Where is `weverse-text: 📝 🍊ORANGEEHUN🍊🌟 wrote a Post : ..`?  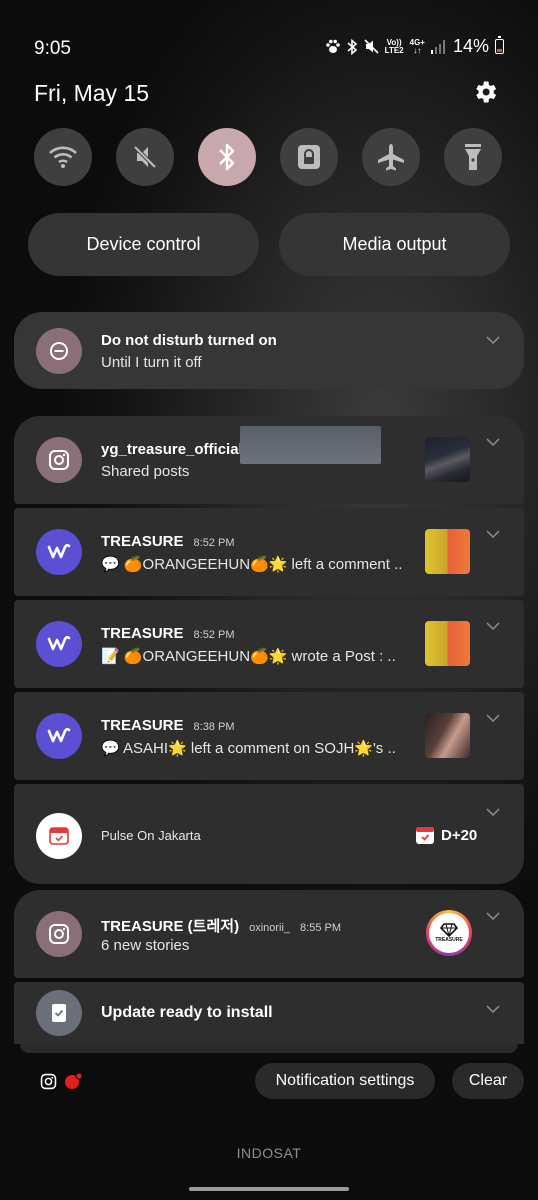
weverse-text: 📝 🍊ORANGEEHUN🍊🌟 wrote a Post : .. is located at coordinates (248, 656).